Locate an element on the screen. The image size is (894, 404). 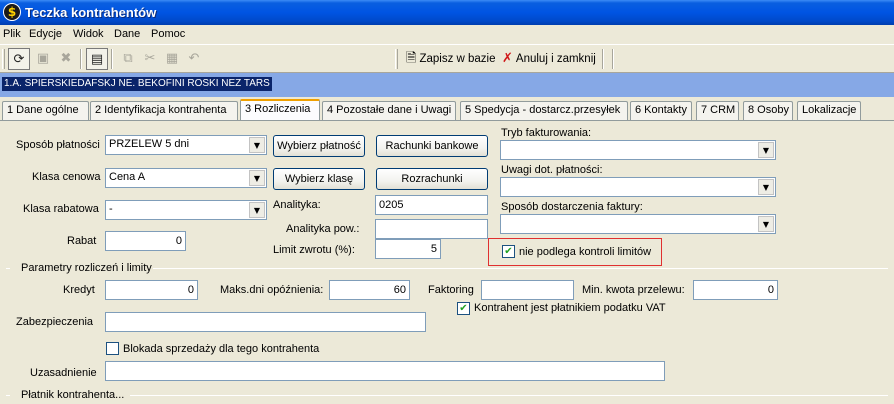
choose-class-button: Wybierz klasę is located at coordinates (319, 179).